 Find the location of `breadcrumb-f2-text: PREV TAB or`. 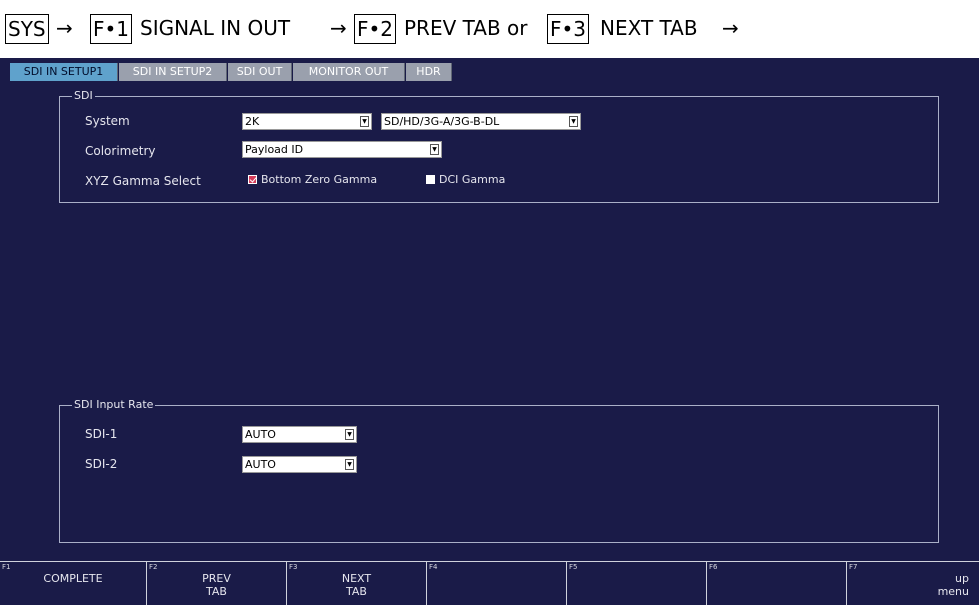

breadcrumb-f2-text: PREV TAB or is located at coordinates (466, 28).